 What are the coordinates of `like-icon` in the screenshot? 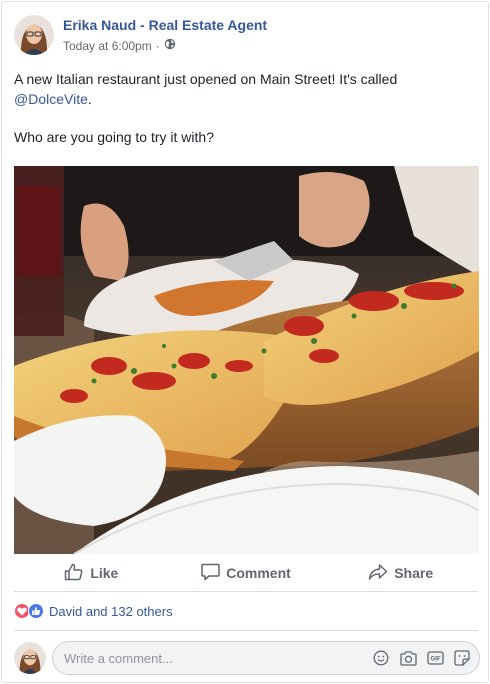 It's located at (36, 611).